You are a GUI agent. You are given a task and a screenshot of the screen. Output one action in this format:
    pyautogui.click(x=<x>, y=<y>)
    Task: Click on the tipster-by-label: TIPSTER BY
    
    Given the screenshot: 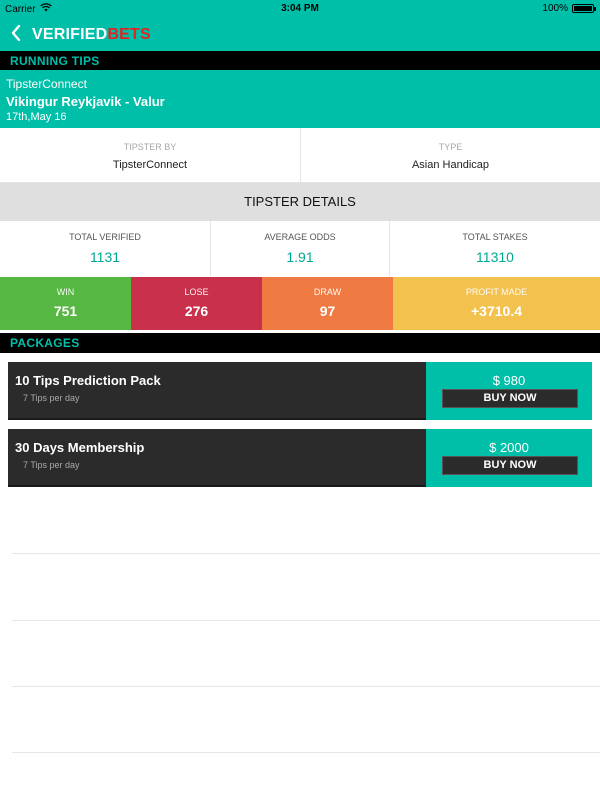 What is the action you would take?
    pyautogui.click(x=150, y=147)
    